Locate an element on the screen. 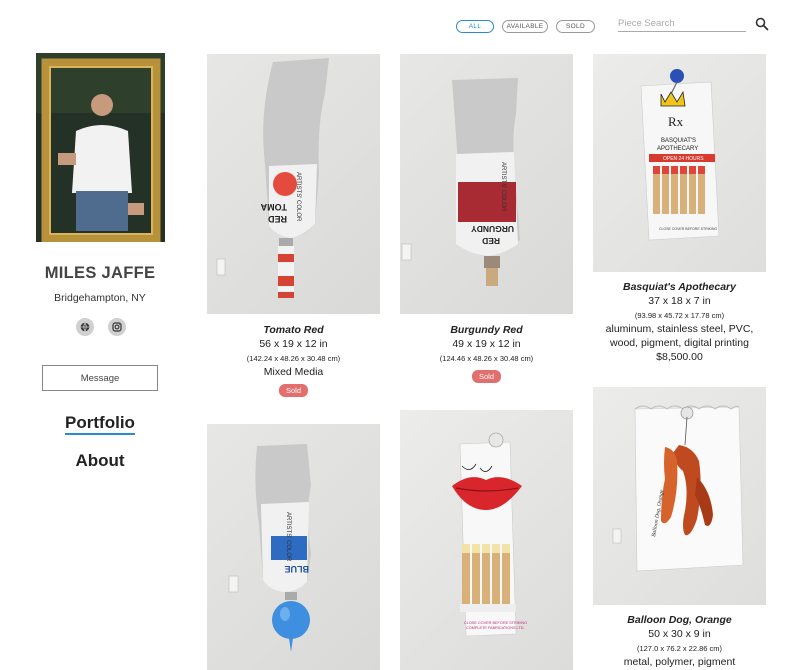 This screenshot has width=800, height=670. matchbook-line-3: OPEN 24 HOURS is located at coordinates (683, 159).